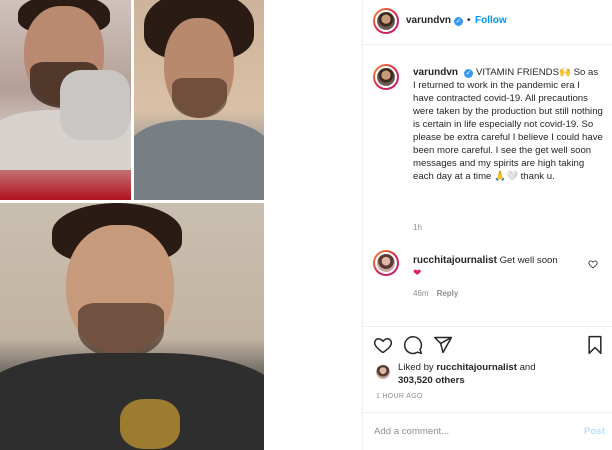  Describe the element at coordinates (527, 367) in the screenshot. I see `likes-conjunction: and` at that location.